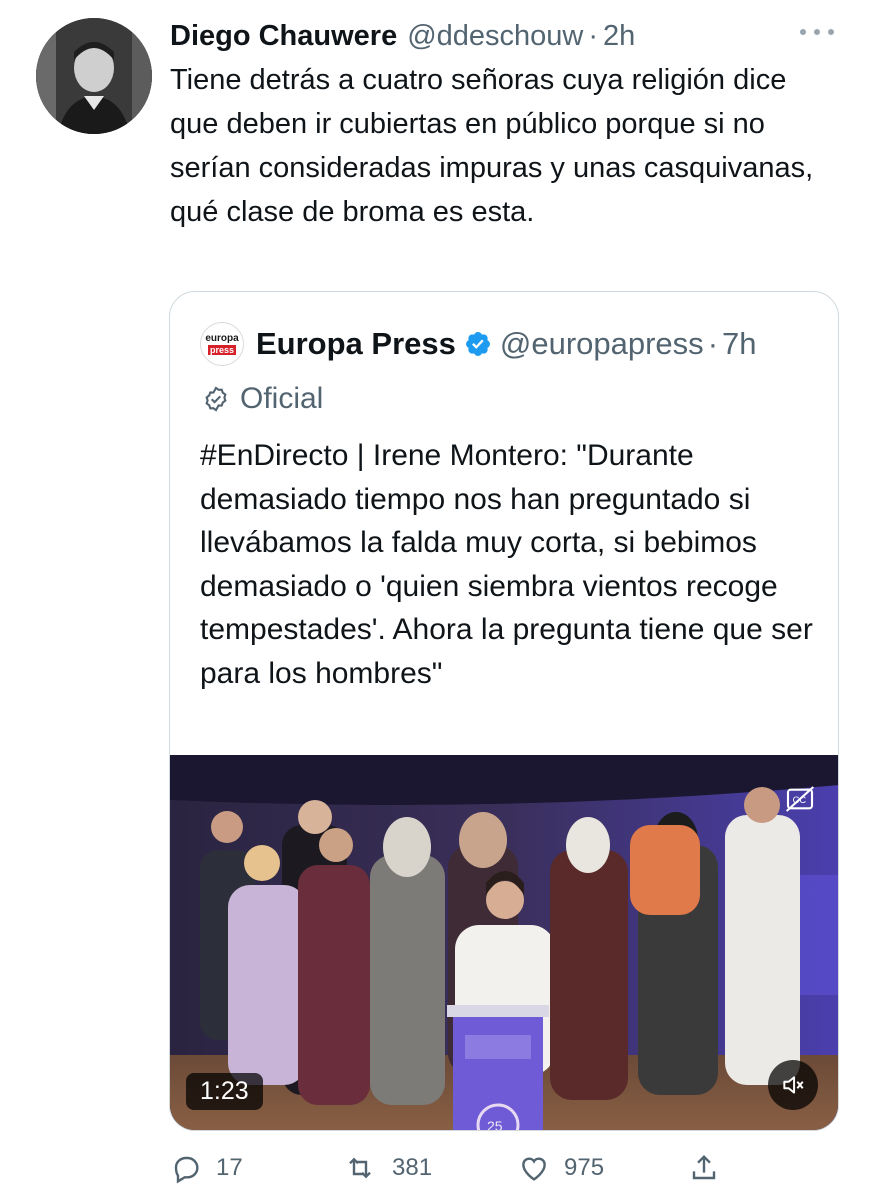 The image size is (874, 1200). What do you see at coordinates (793, 1085) in the screenshot?
I see `mute-icon` at bounding box center [793, 1085].